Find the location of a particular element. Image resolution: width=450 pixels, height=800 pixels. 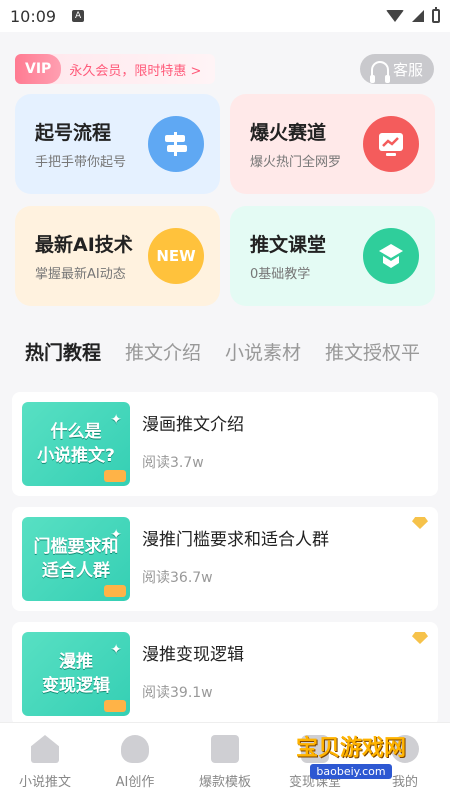

document-icon is located at coordinates (225, 749).